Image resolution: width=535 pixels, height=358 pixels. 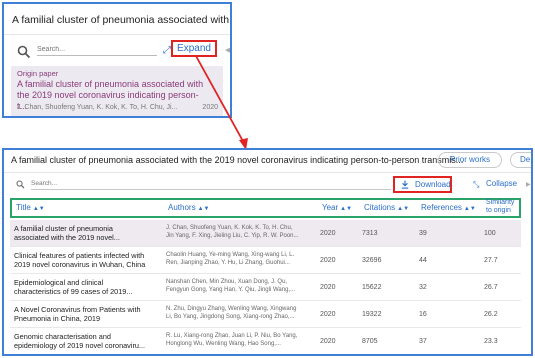 What do you see at coordinates (372, 260) in the screenshot?
I see `row-citations: 32696` at bounding box center [372, 260].